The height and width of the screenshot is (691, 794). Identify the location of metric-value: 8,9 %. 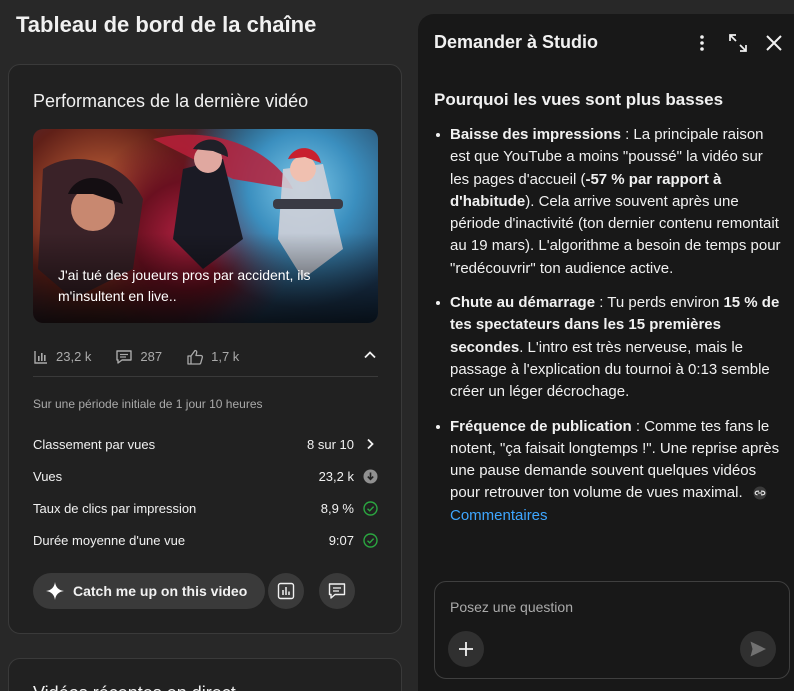
(337, 508).